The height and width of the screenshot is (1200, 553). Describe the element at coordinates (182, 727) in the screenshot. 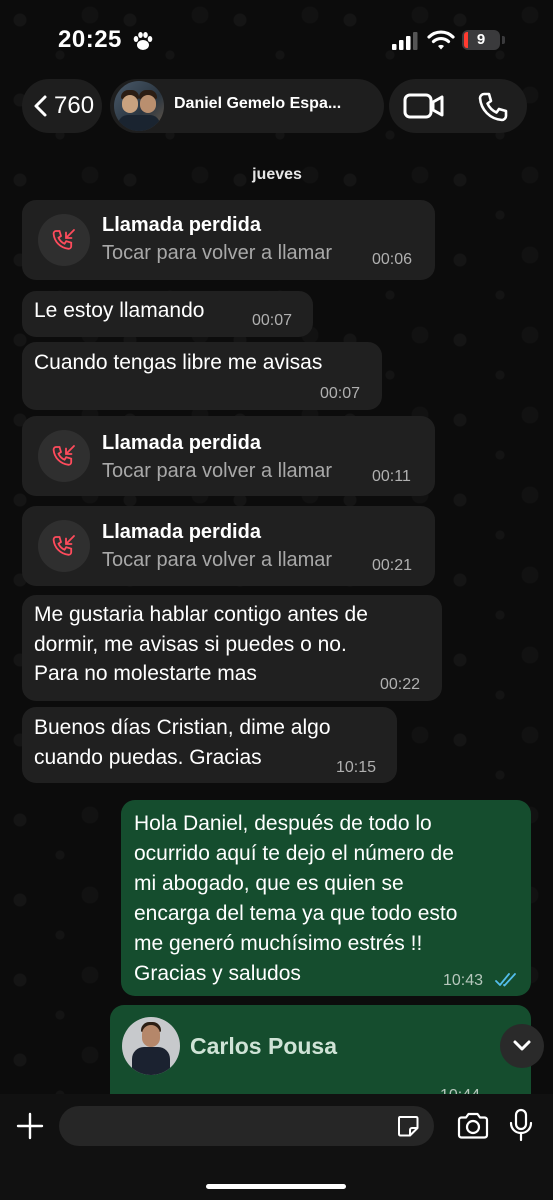

I see `message-text-line: Buenos días Cristian, dime algo` at that location.